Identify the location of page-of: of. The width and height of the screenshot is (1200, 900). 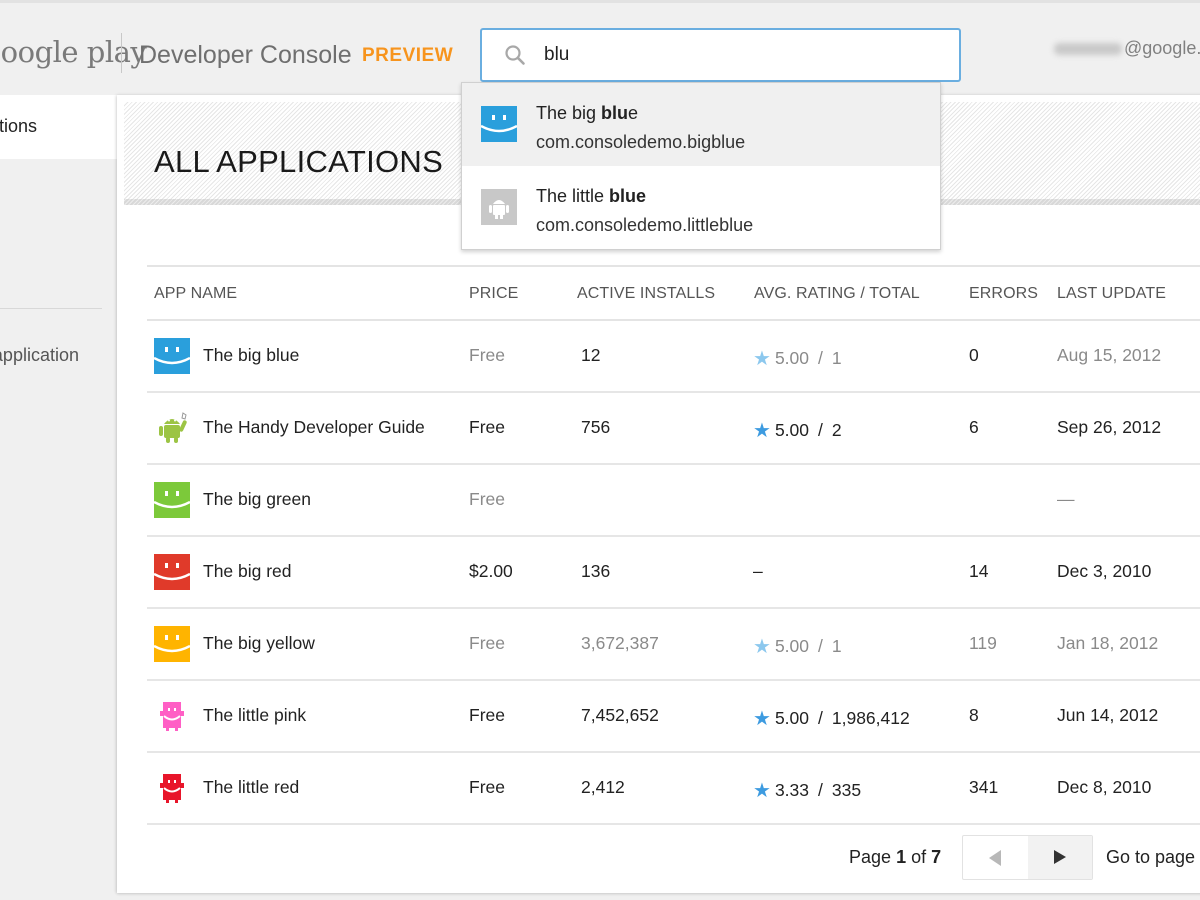
(919, 857).